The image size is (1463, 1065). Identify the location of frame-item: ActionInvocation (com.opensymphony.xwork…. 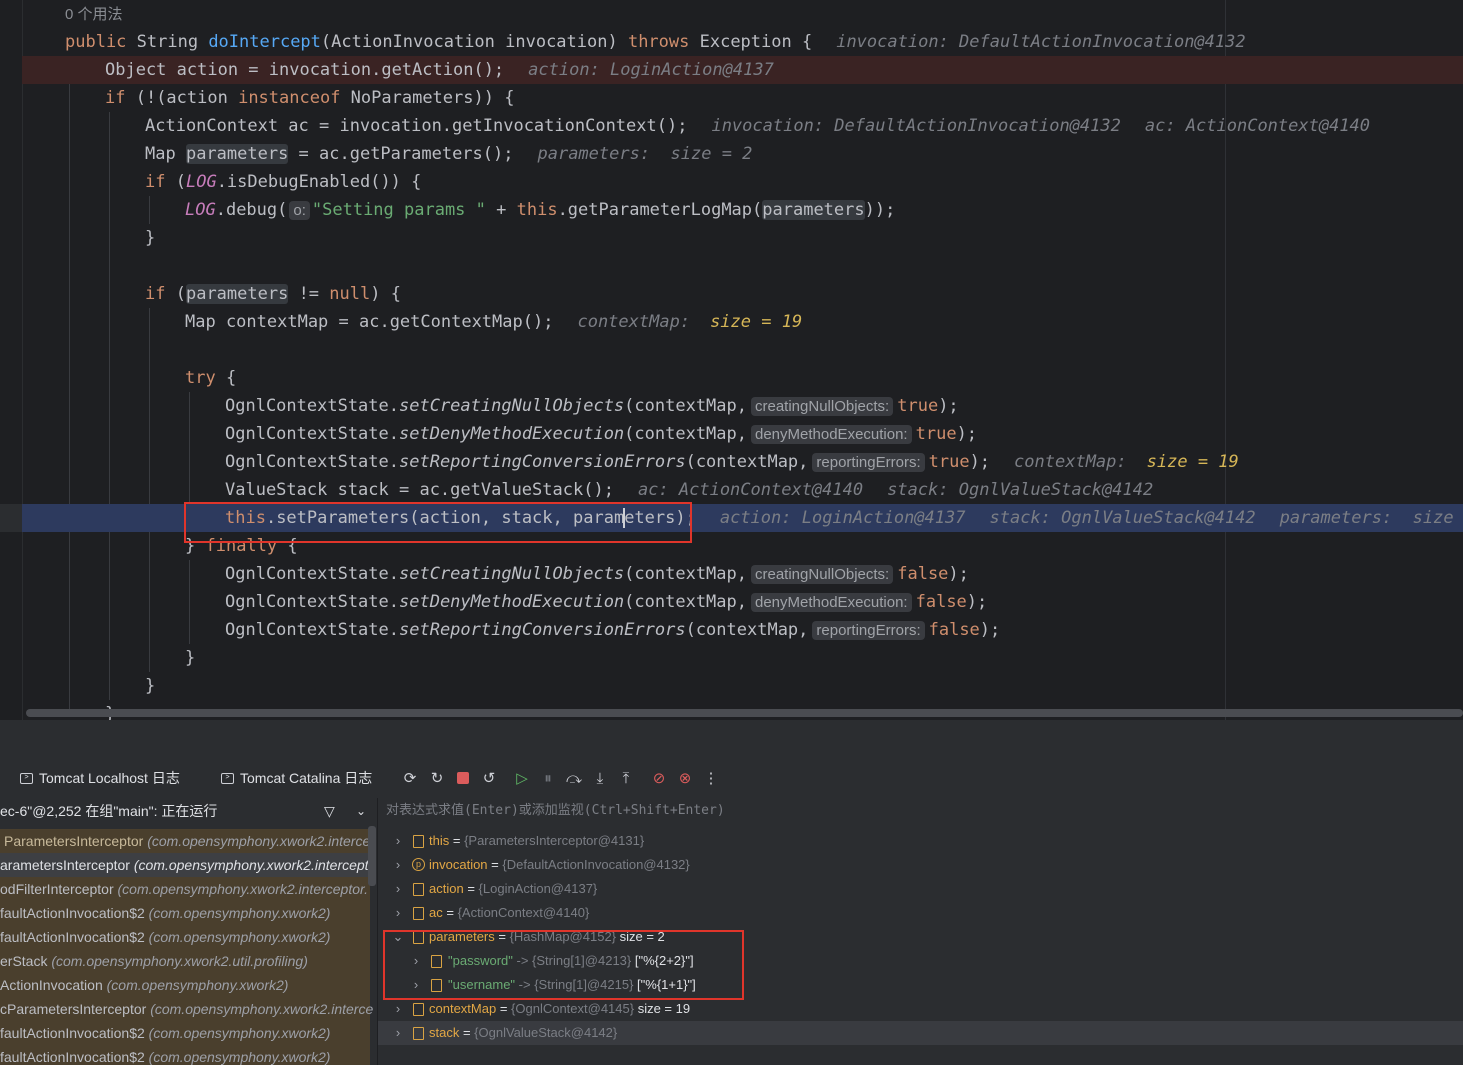
(185, 985).